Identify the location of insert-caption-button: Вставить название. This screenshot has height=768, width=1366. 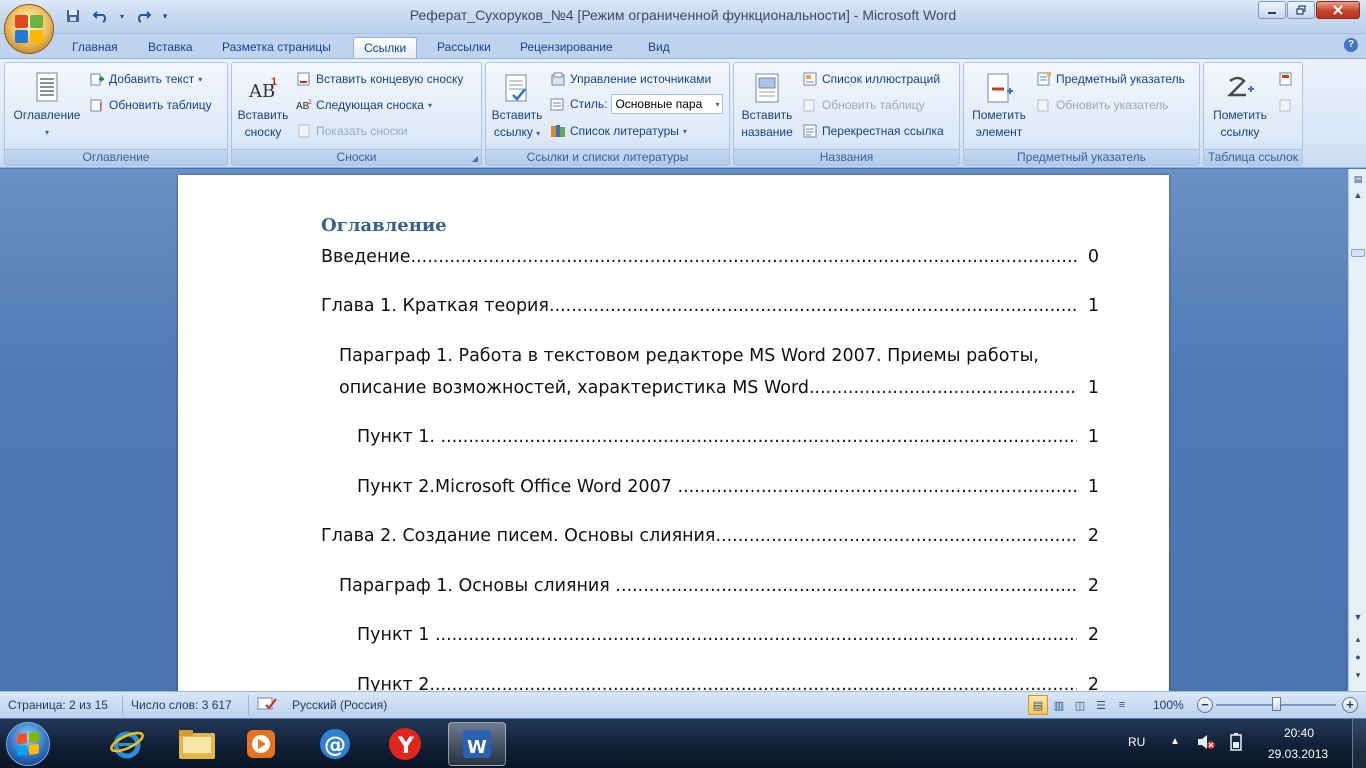
(767, 104).